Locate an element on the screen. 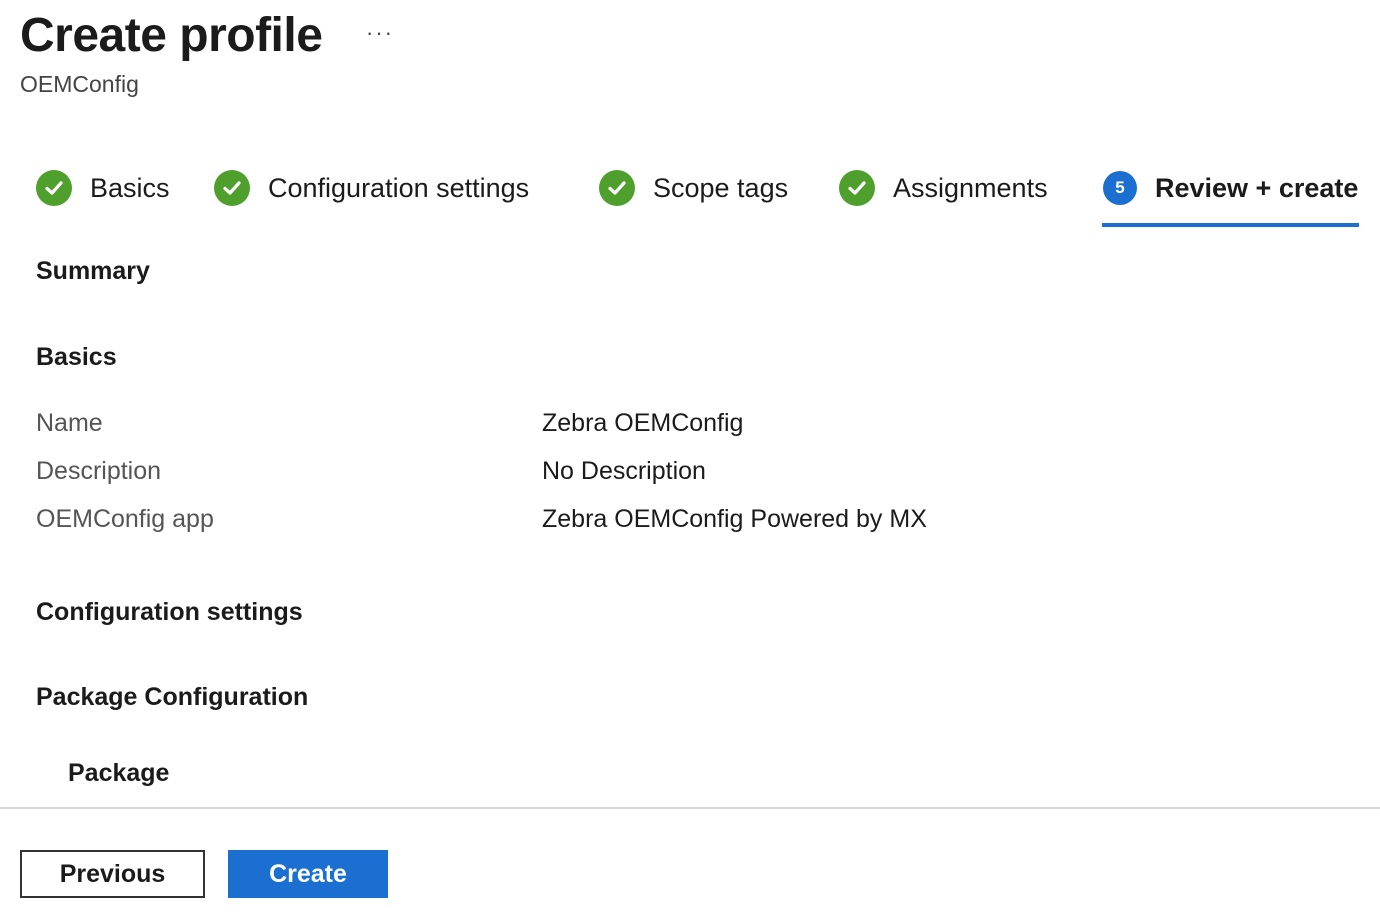  name-label: Name is located at coordinates (69, 423).